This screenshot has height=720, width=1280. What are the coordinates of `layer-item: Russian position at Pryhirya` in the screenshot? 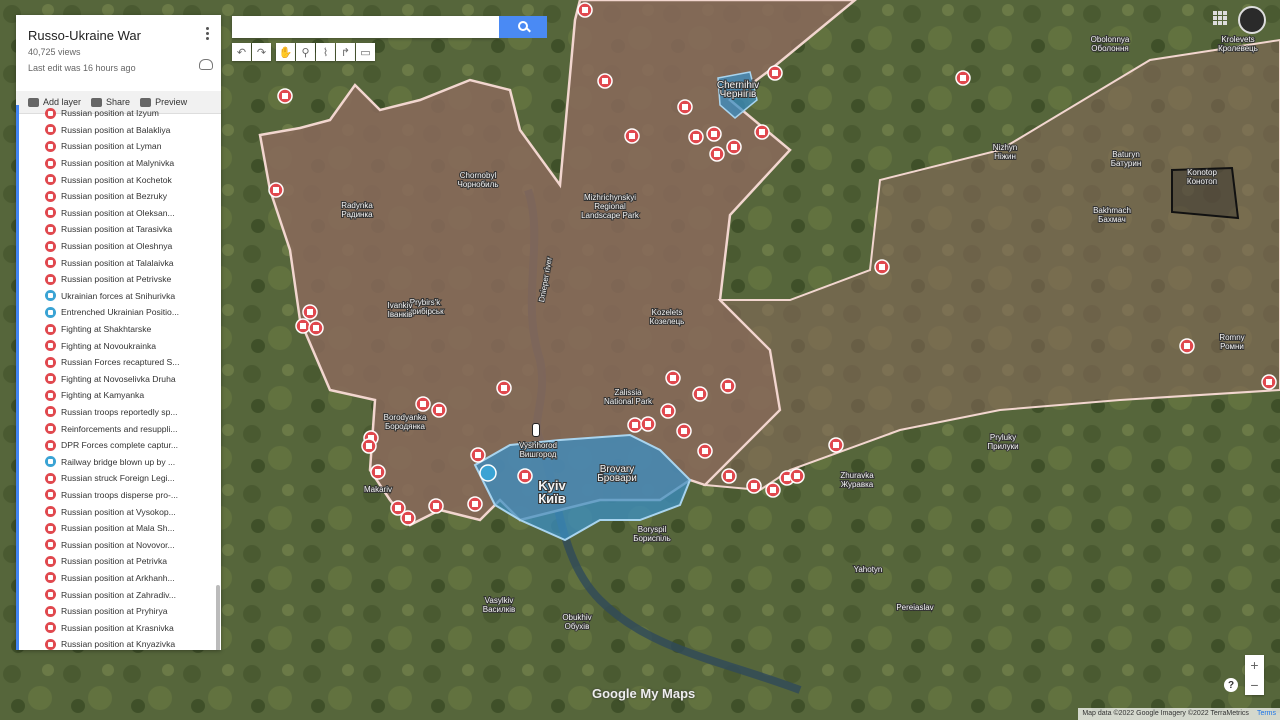 It's located at (133, 611).